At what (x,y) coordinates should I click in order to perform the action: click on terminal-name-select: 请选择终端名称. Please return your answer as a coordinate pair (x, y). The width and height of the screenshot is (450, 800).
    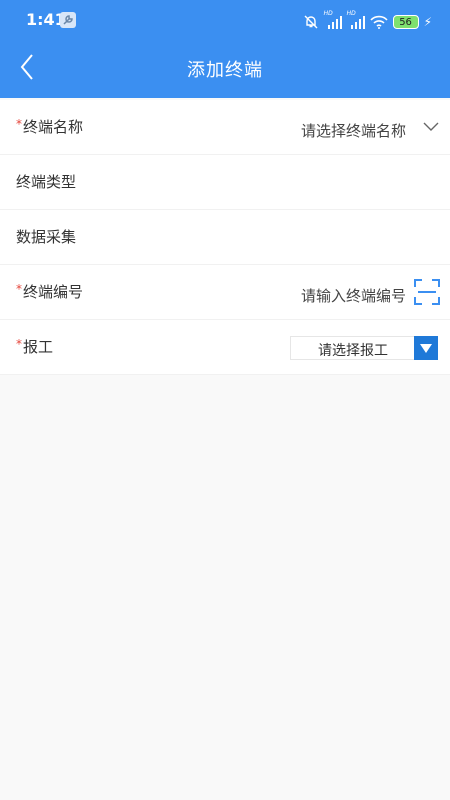
    Looking at the image, I should click on (353, 130).